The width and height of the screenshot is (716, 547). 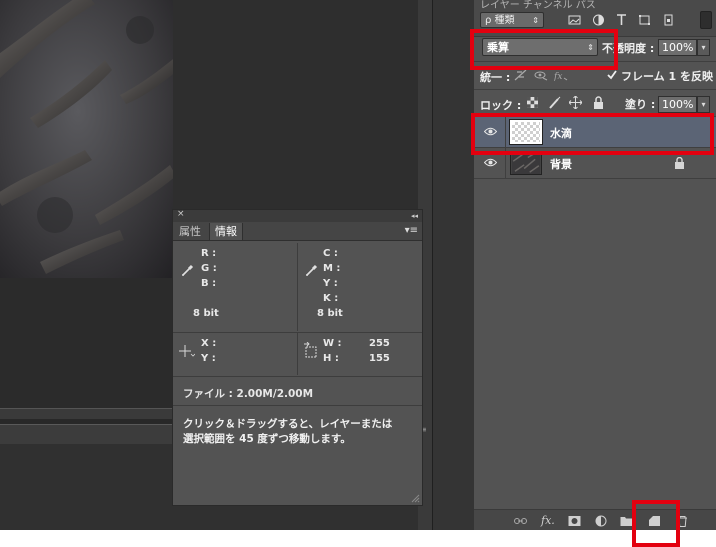 What do you see at coordinates (414, 216) in the screenshot?
I see `collapse-icon: ◂◂` at bounding box center [414, 216].